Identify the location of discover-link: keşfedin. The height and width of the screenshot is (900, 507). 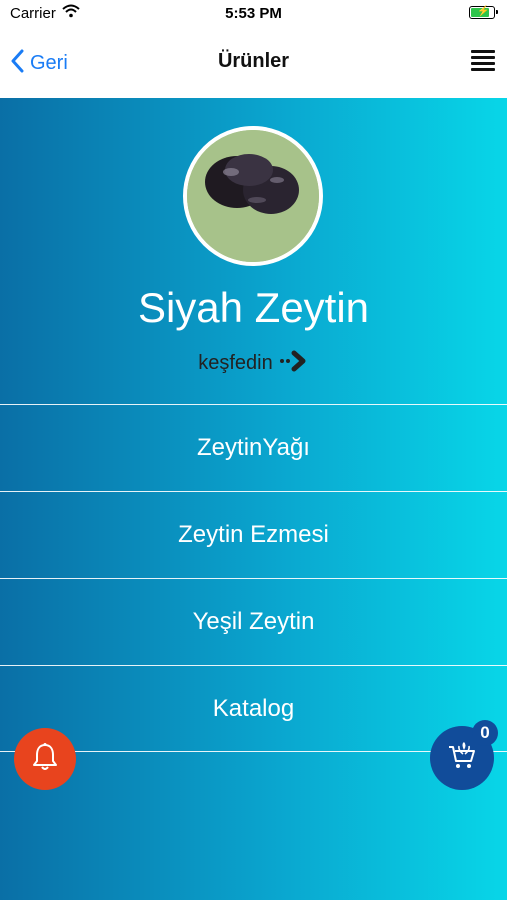
(253, 363).